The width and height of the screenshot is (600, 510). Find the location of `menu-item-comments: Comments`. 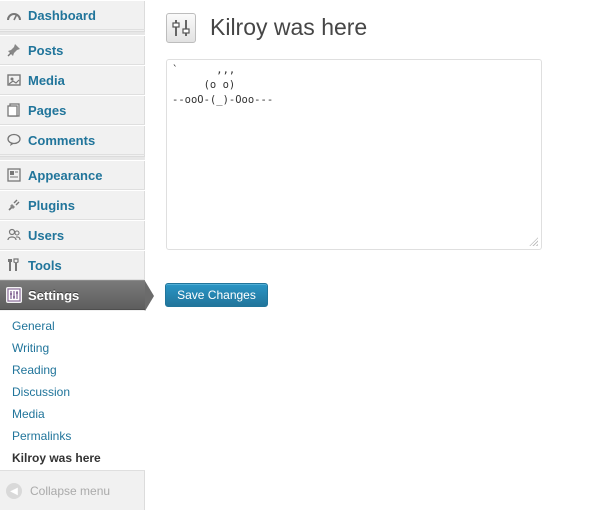

menu-item-comments: Comments is located at coordinates (72, 140).